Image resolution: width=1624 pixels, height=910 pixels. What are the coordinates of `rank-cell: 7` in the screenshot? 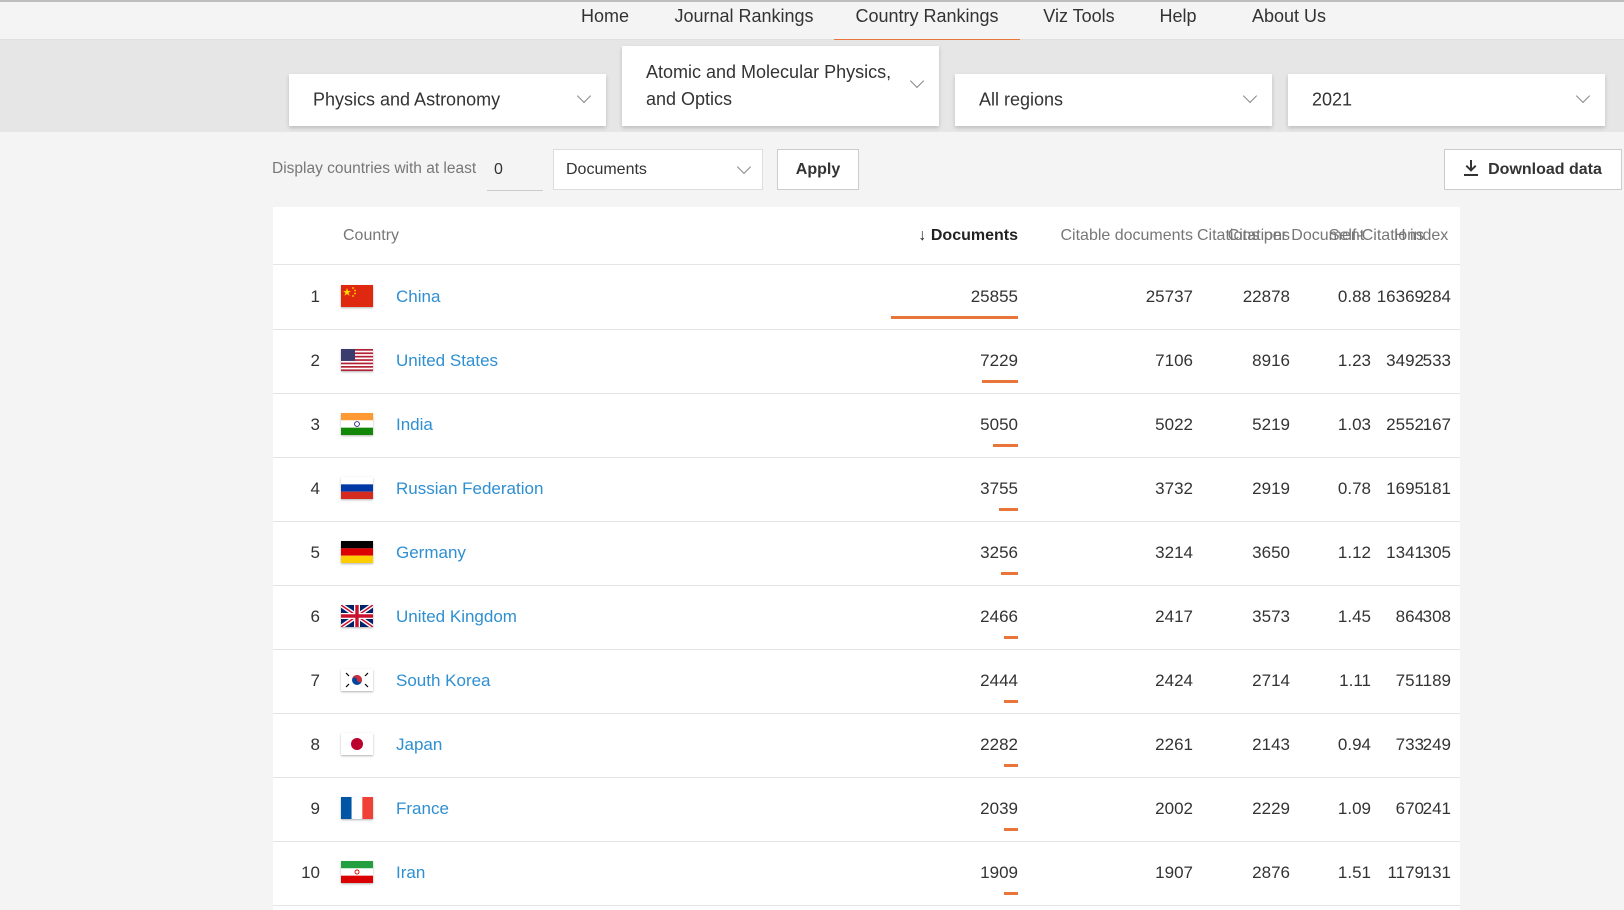 It's located at (315, 680).